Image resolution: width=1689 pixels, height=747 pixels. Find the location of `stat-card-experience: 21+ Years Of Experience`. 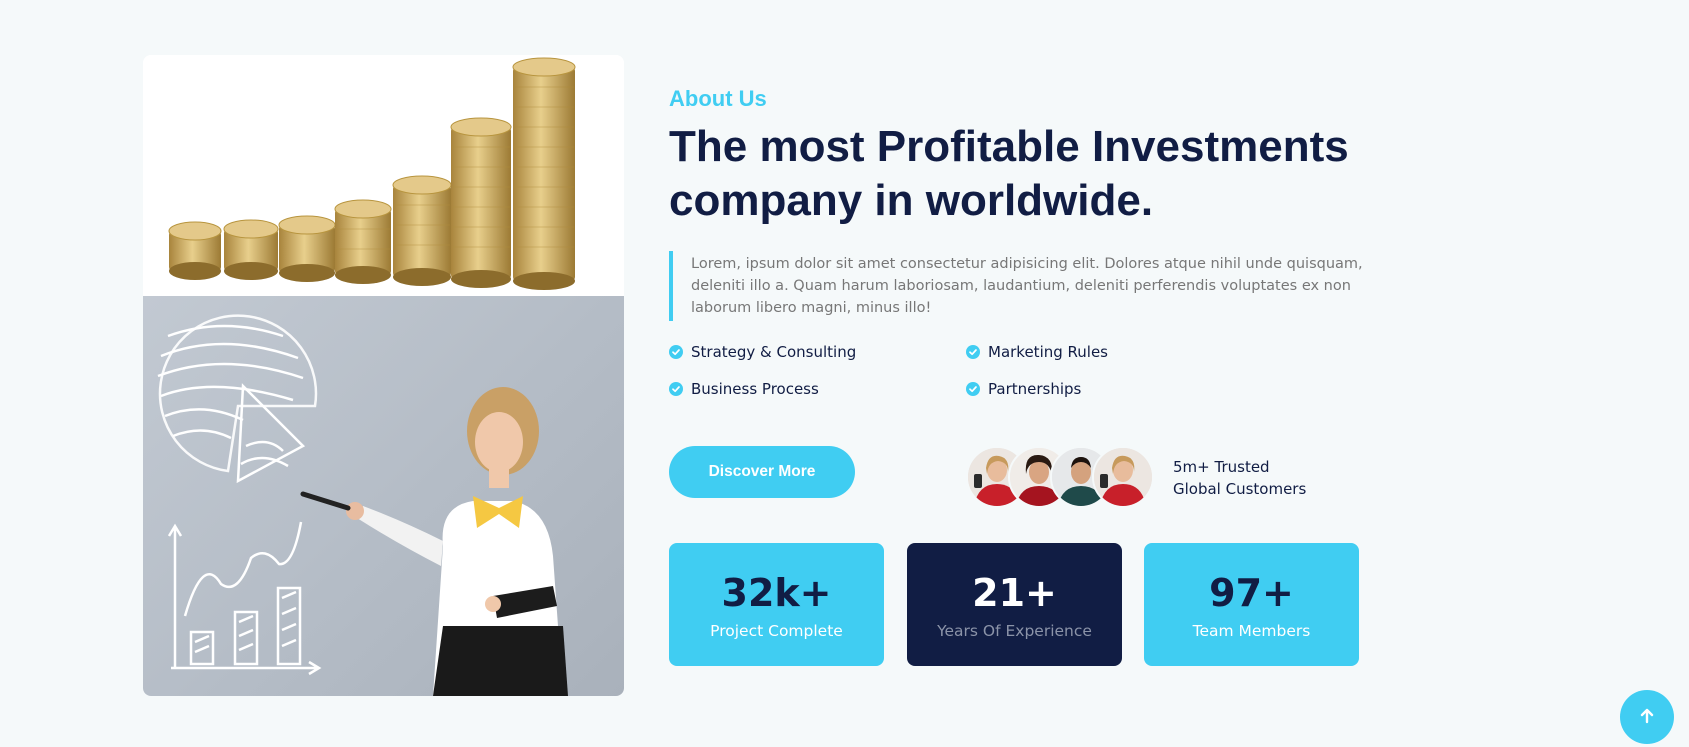

stat-card-experience: 21+ Years Of Experience is located at coordinates (1014, 604).